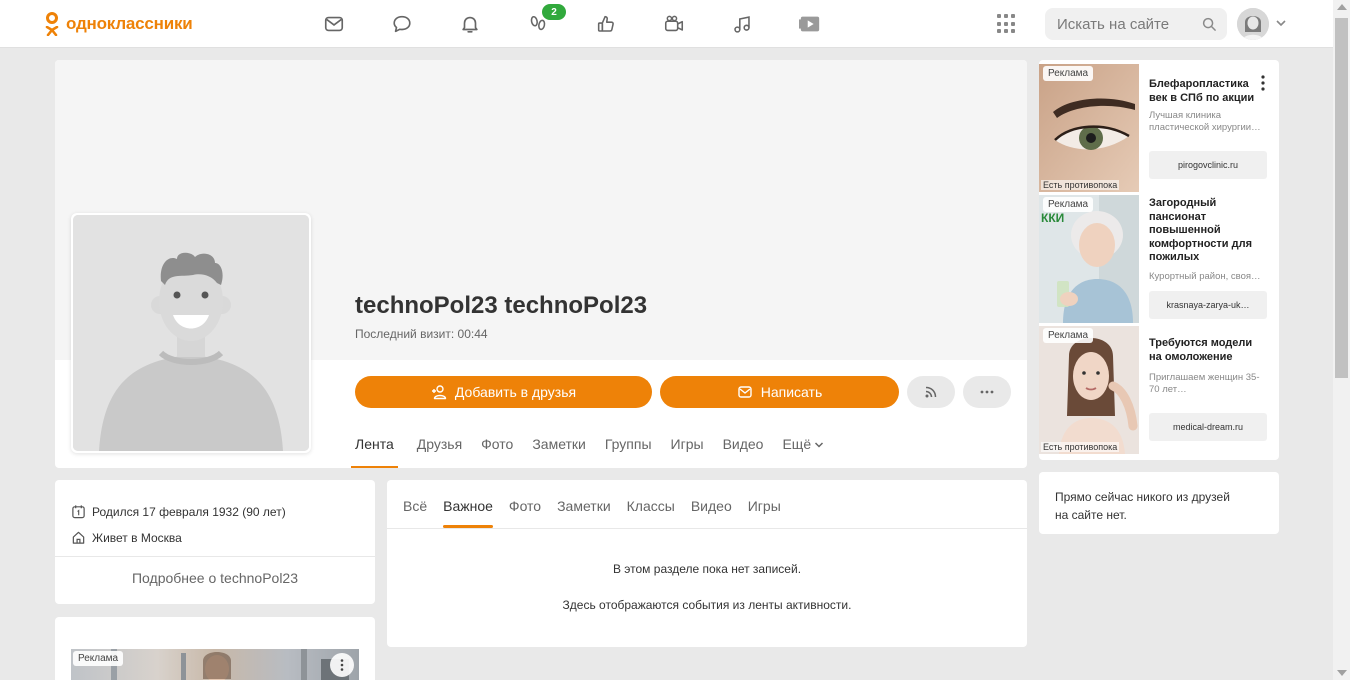  I want to click on about-more-link: Подробнее о technoPol23, so click(215, 580).